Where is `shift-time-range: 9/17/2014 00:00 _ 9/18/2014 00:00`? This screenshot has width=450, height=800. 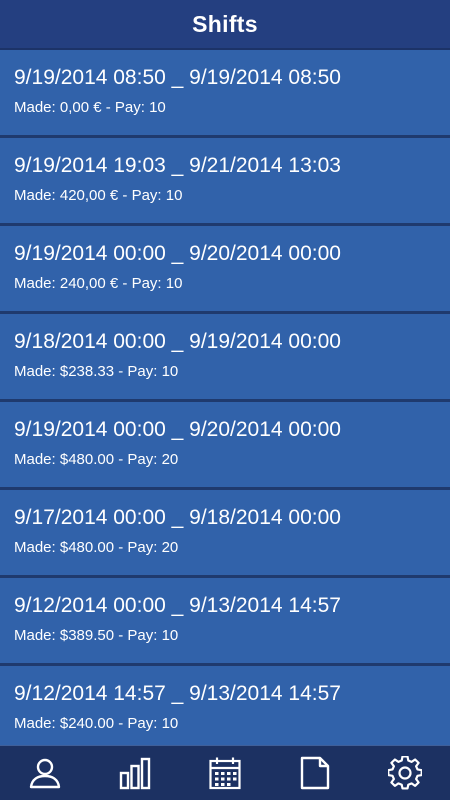 shift-time-range: 9/17/2014 00:00 _ 9/18/2014 00:00 is located at coordinates (177, 517).